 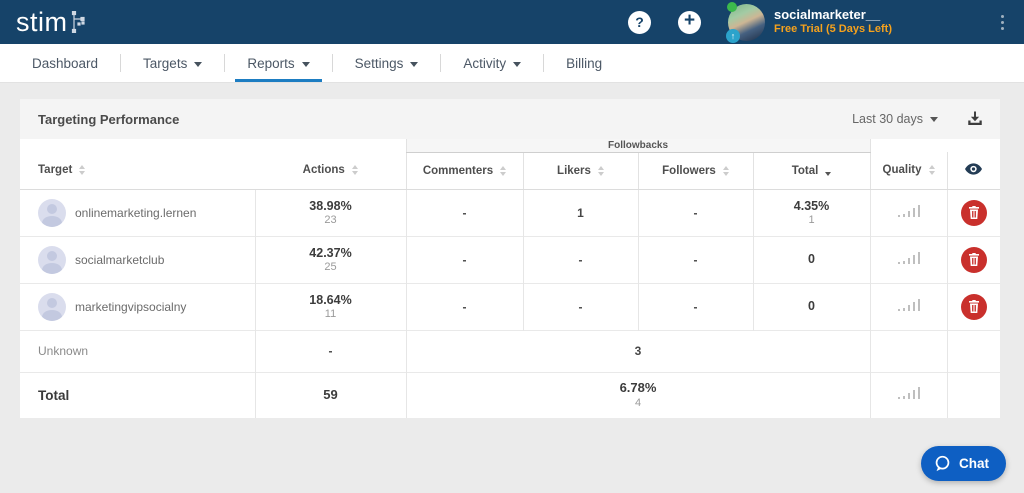 I want to click on actions-percent: 38.98%, so click(x=330, y=205).